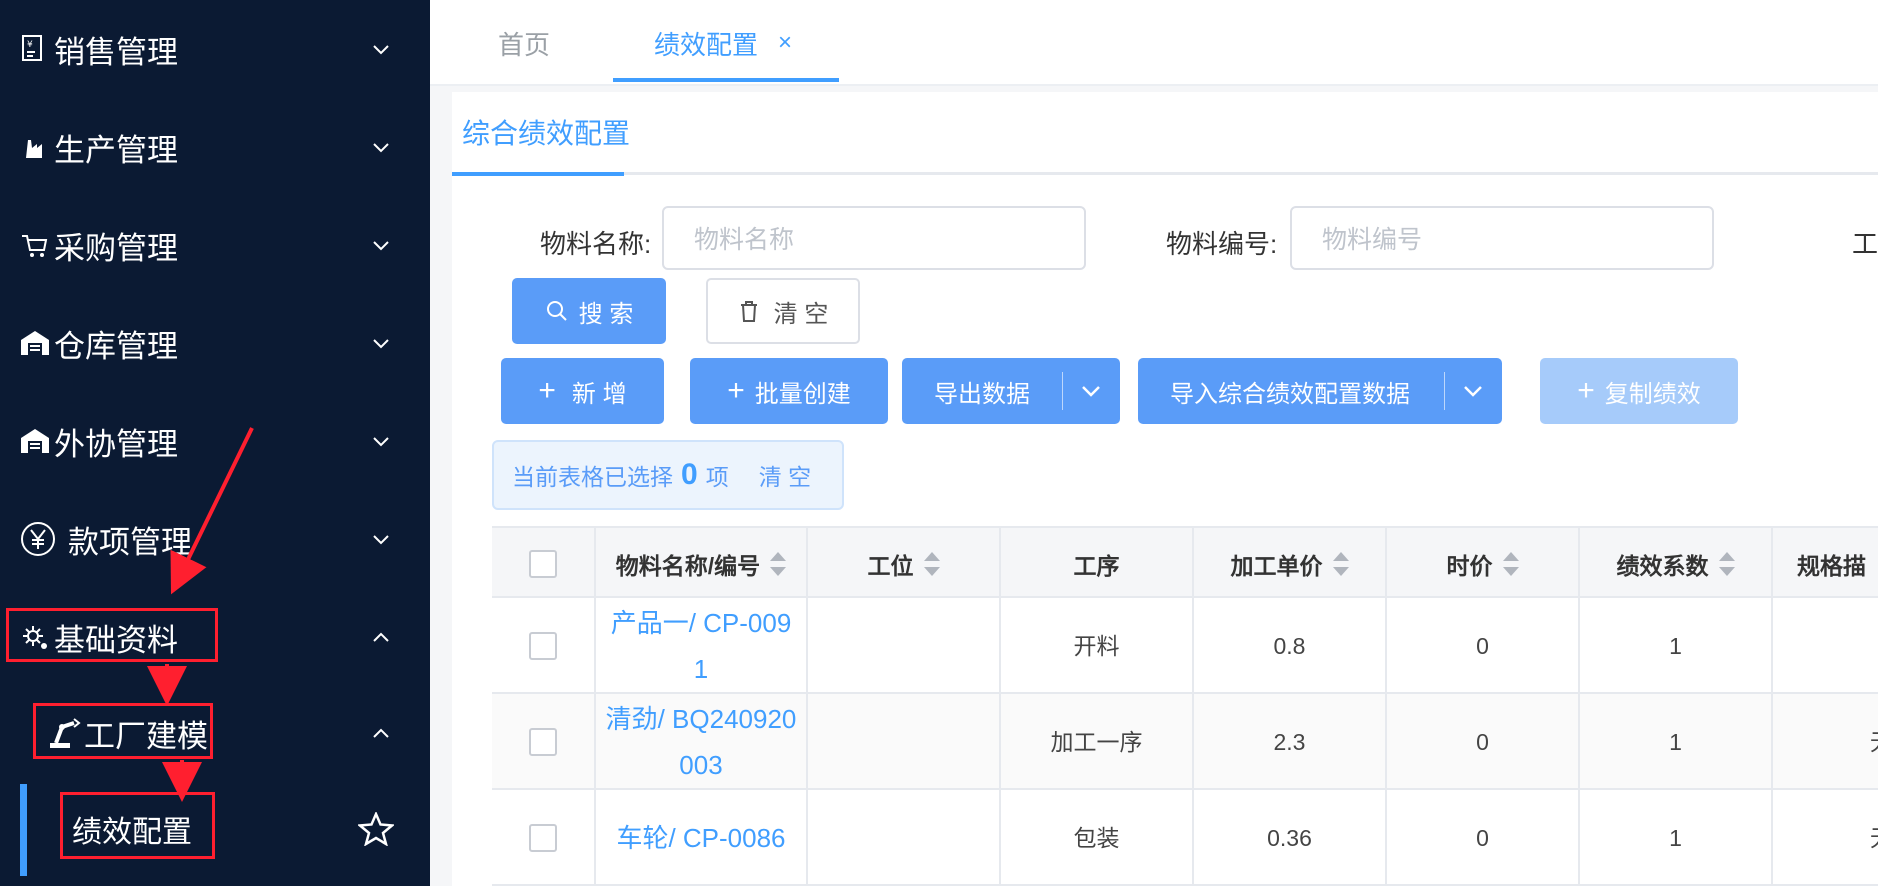  I want to click on import-button: 导入综合绩效配置数据, so click(1320, 391).